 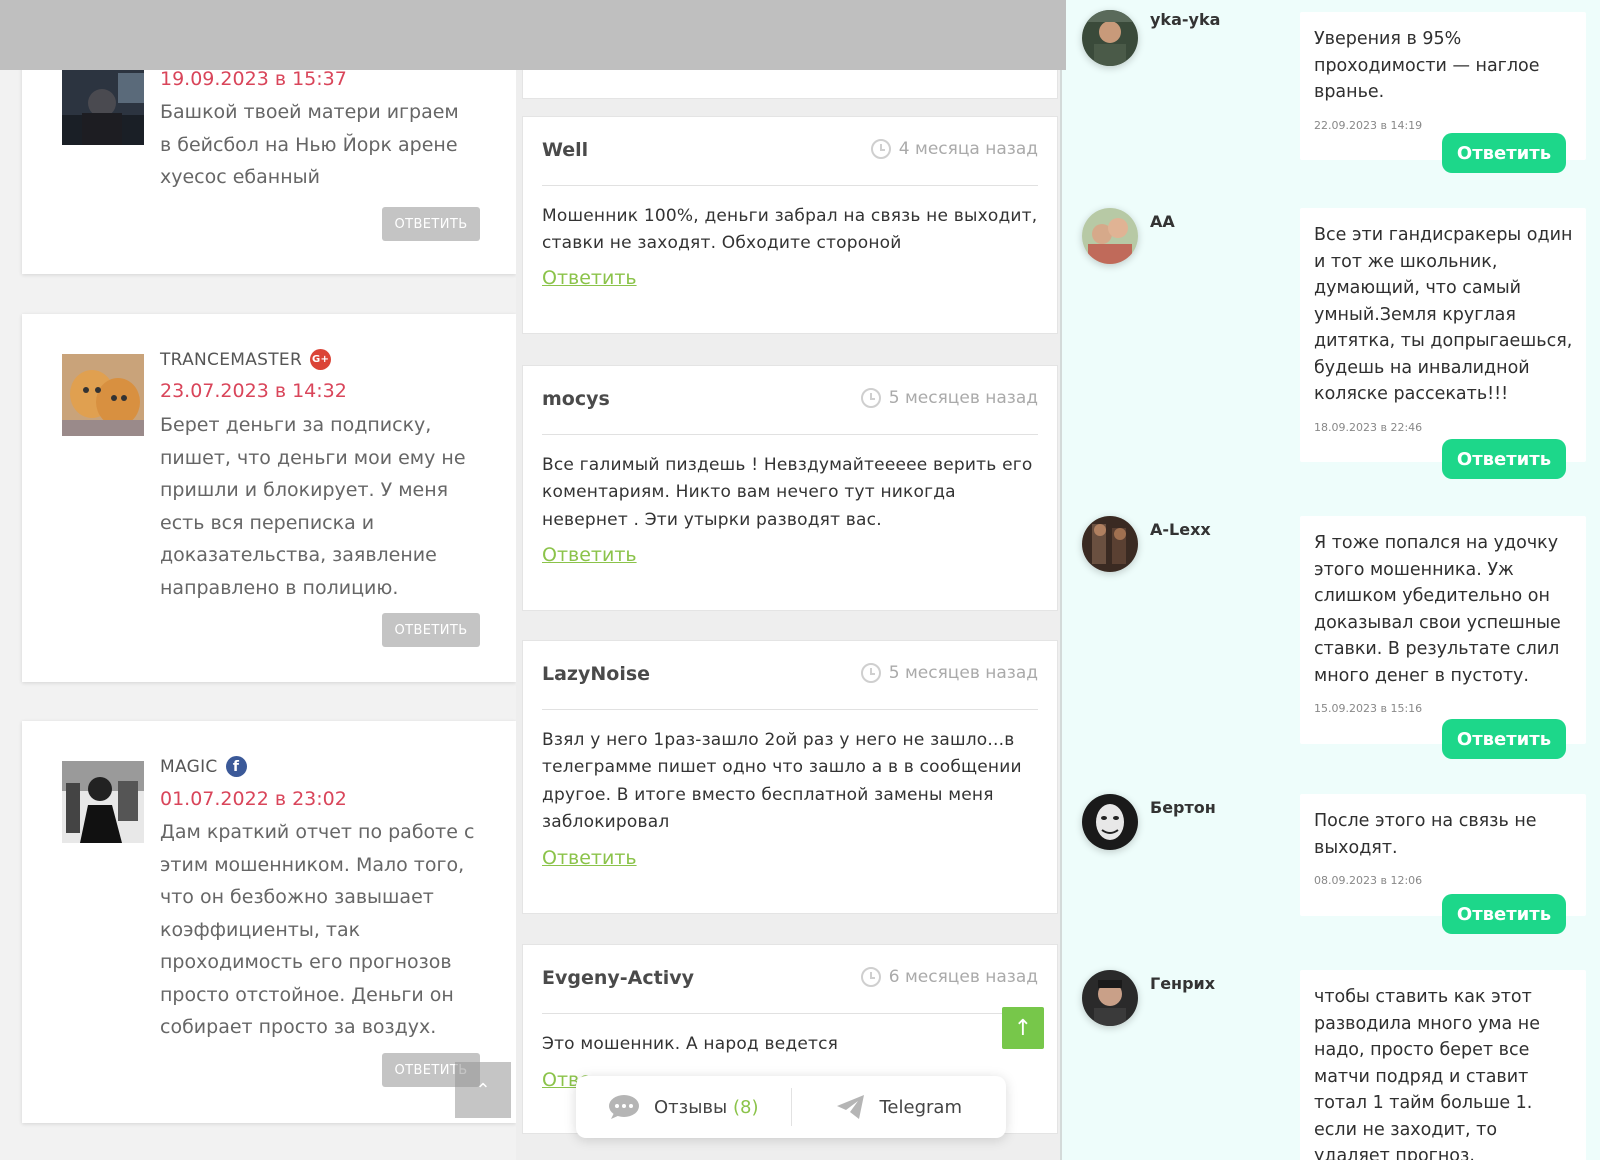 What do you see at coordinates (253, 799) in the screenshot?
I see `comment-date: 01.07.2022 в 23:02` at bounding box center [253, 799].